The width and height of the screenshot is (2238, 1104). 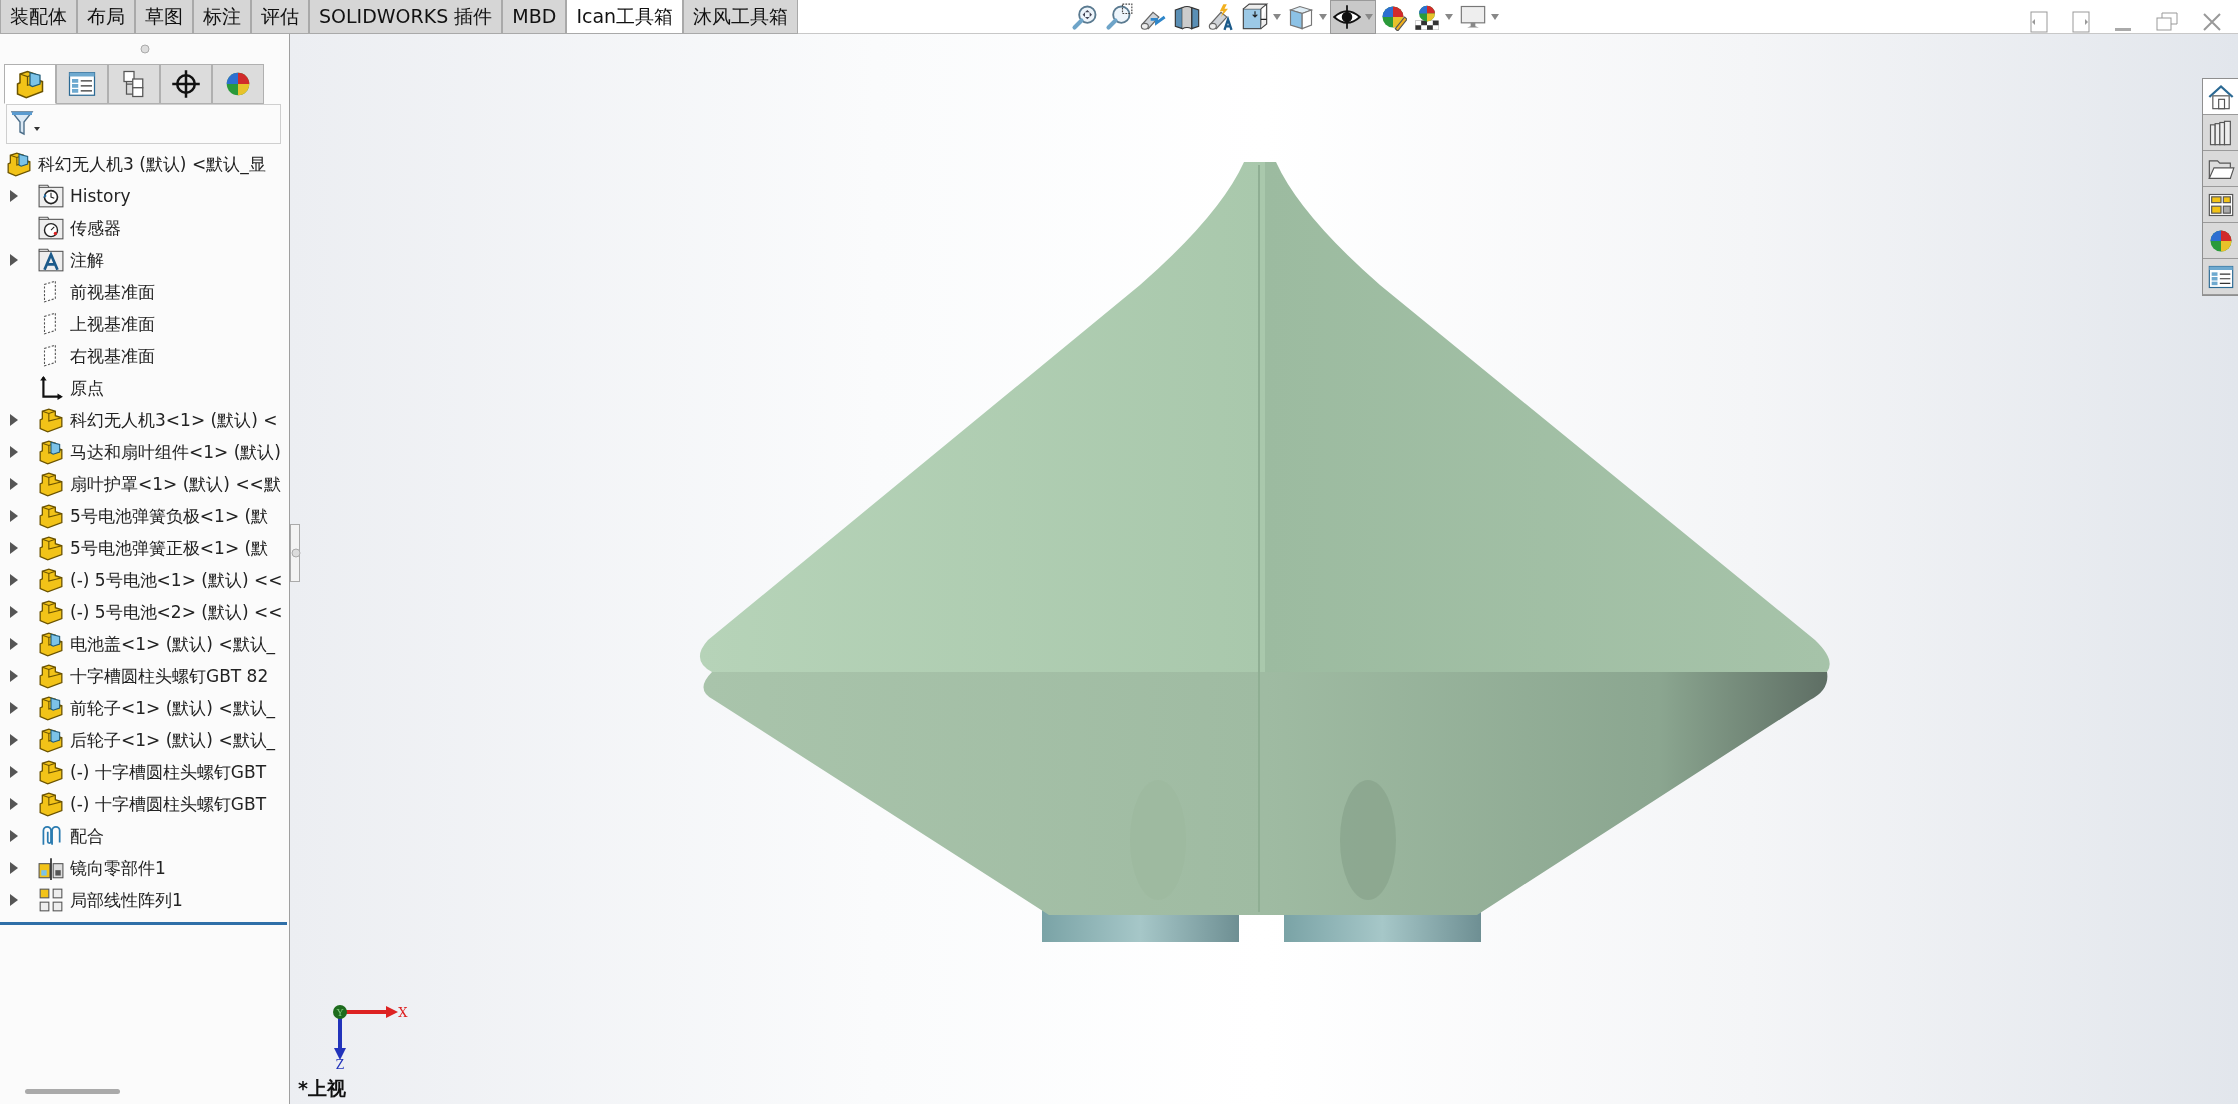 What do you see at coordinates (403, 1012) in the screenshot?
I see `x-axis-label: X` at bounding box center [403, 1012].